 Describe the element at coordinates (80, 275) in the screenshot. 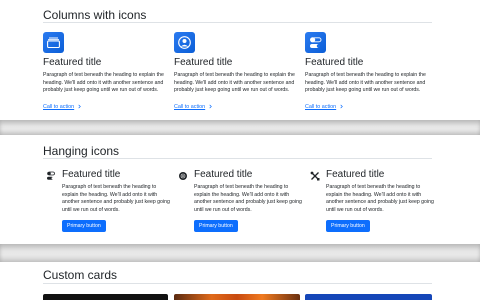

I see `section-title: Custom cards` at that location.